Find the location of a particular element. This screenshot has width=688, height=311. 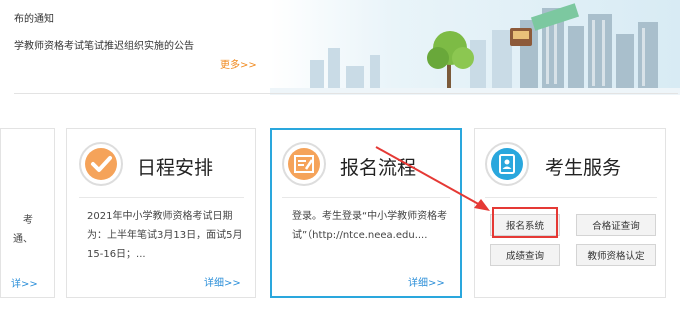

annotation-arrow is located at coordinates (432, 178).